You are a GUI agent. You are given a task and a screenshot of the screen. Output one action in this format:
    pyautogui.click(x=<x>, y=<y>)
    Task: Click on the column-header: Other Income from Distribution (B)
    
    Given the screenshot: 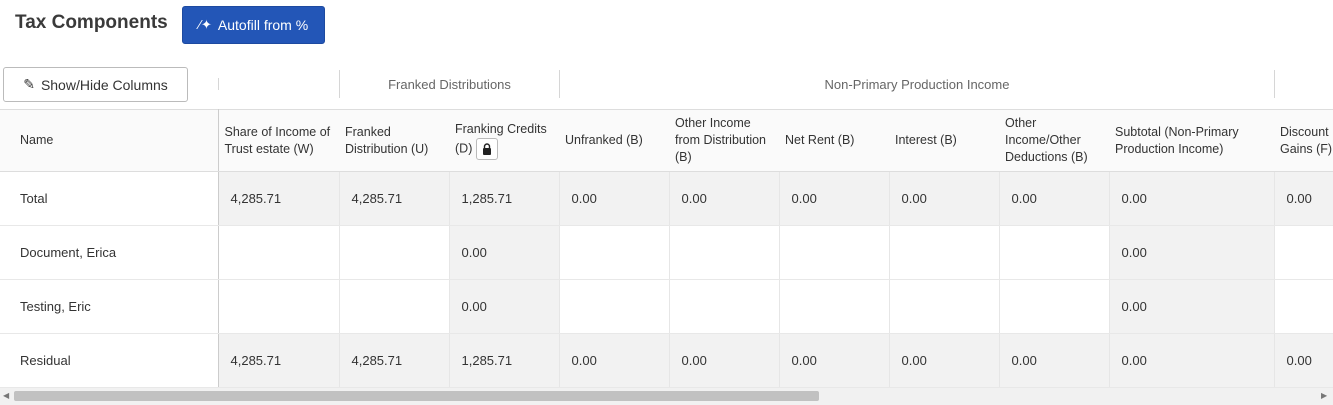 What is the action you would take?
    pyautogui.click(x=724, y=140)
    